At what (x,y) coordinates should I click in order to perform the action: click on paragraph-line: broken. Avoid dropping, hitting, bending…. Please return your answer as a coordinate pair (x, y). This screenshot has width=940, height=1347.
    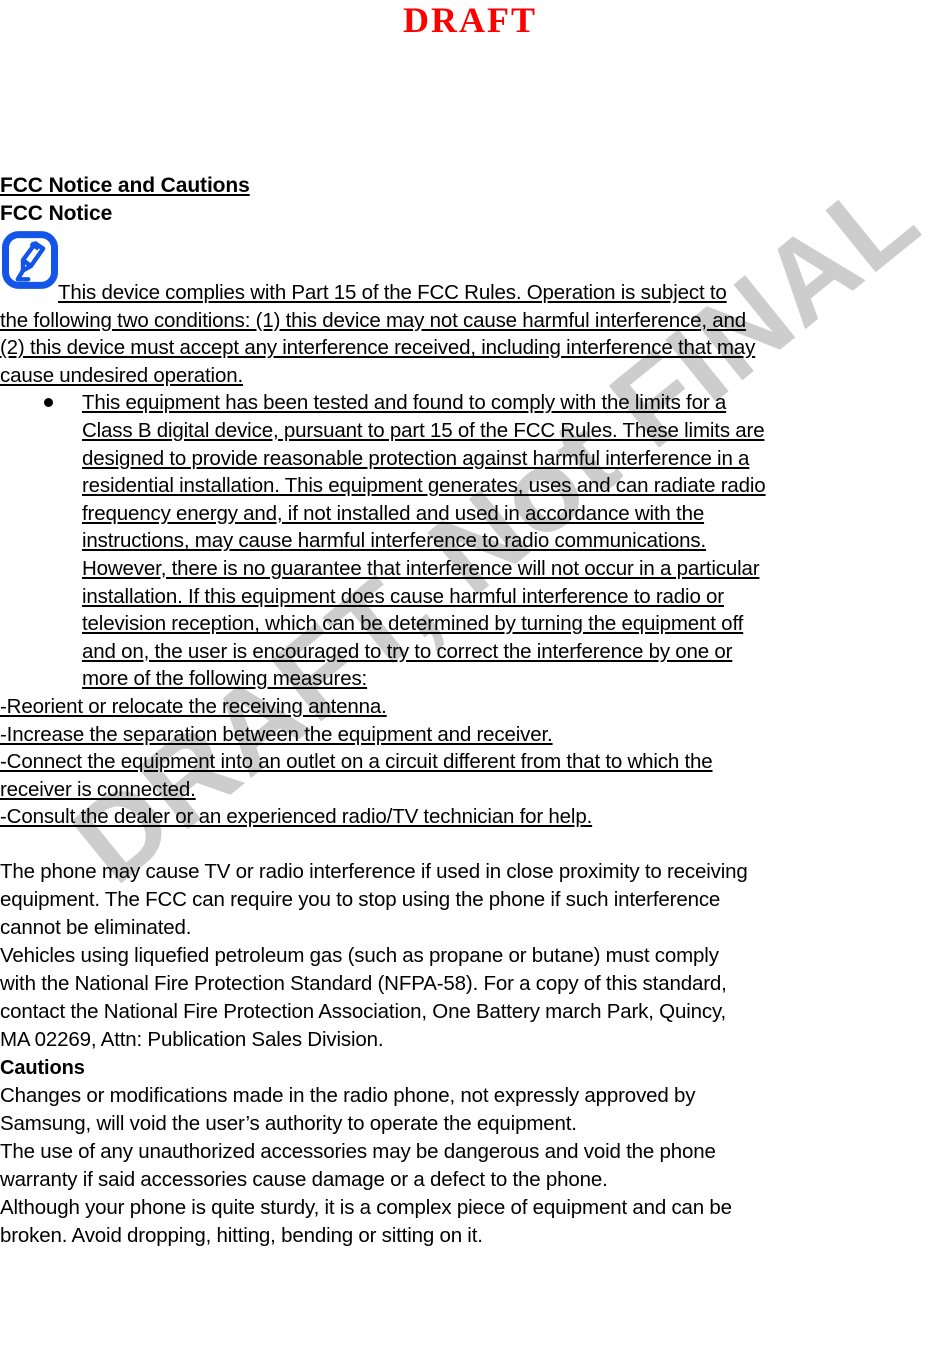
    Looking at the image, I should click on (241, 1235).